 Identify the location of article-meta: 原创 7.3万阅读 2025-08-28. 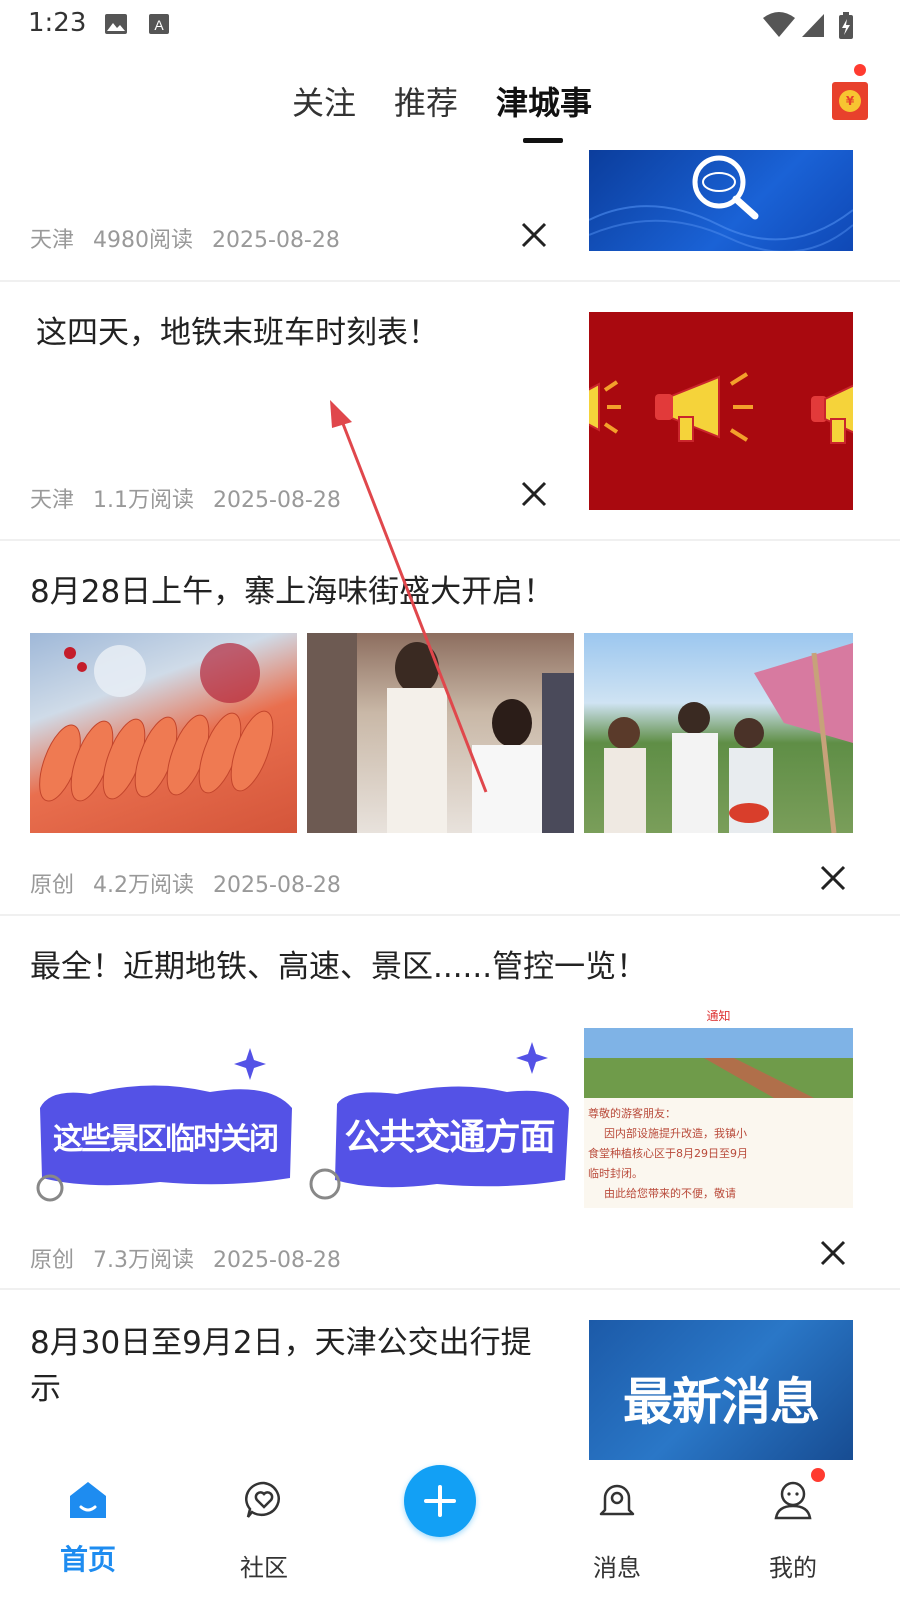
(191, 1258).